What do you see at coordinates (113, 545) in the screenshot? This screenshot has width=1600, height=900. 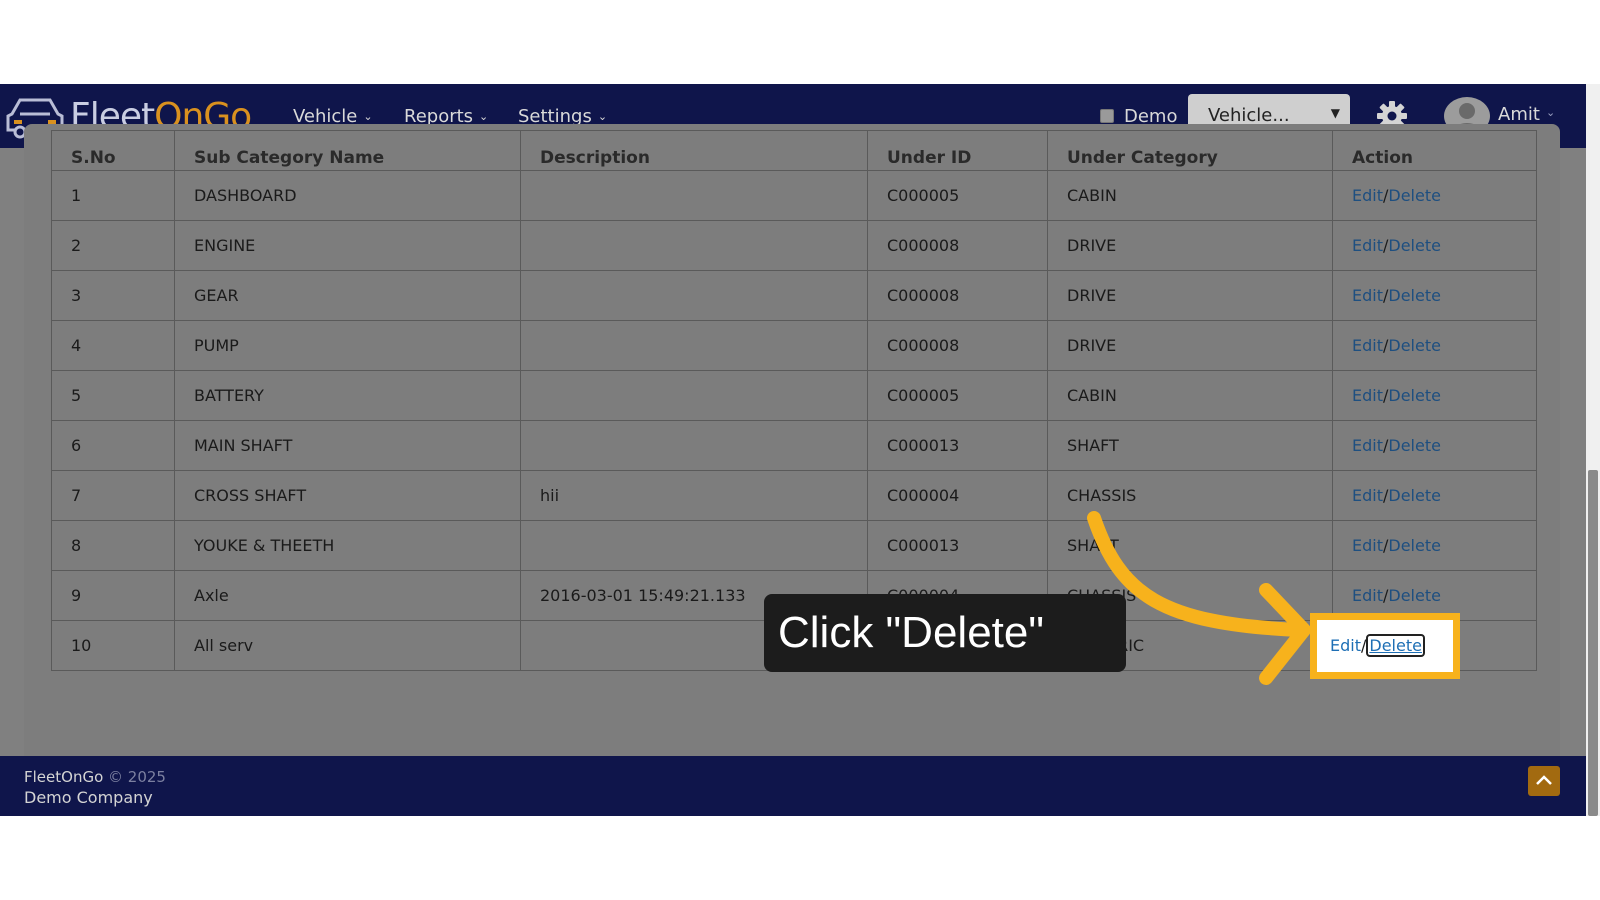 I see `cell-sno: 8` at bounding box center [113, 545].